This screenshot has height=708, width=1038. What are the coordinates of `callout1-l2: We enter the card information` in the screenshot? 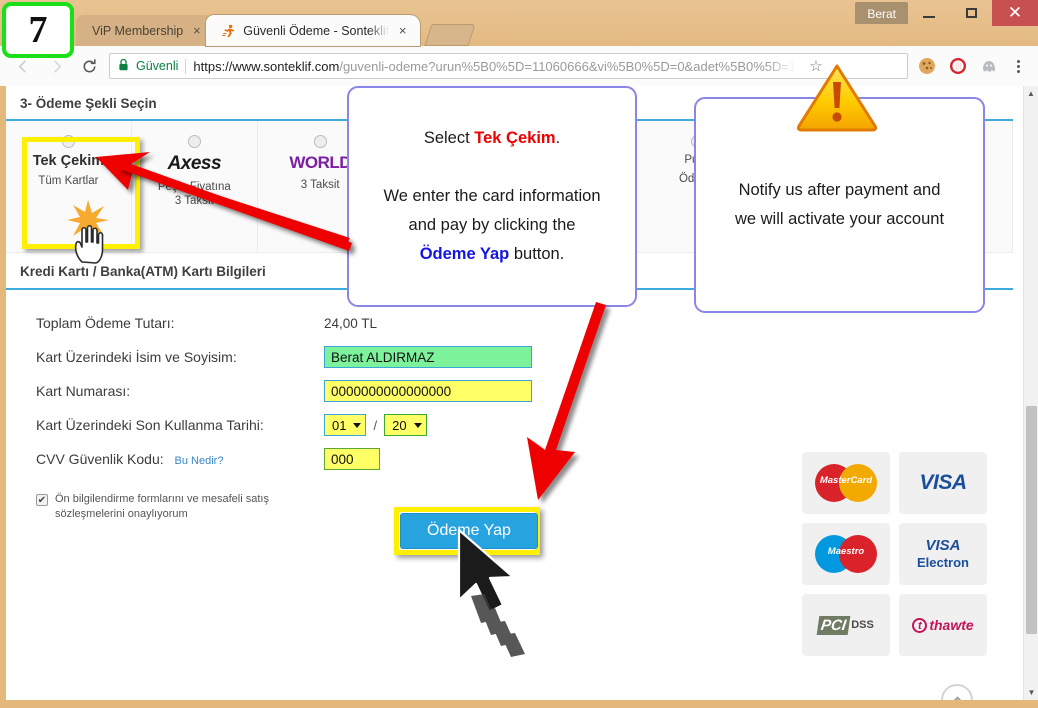 It's located at (492, 196).